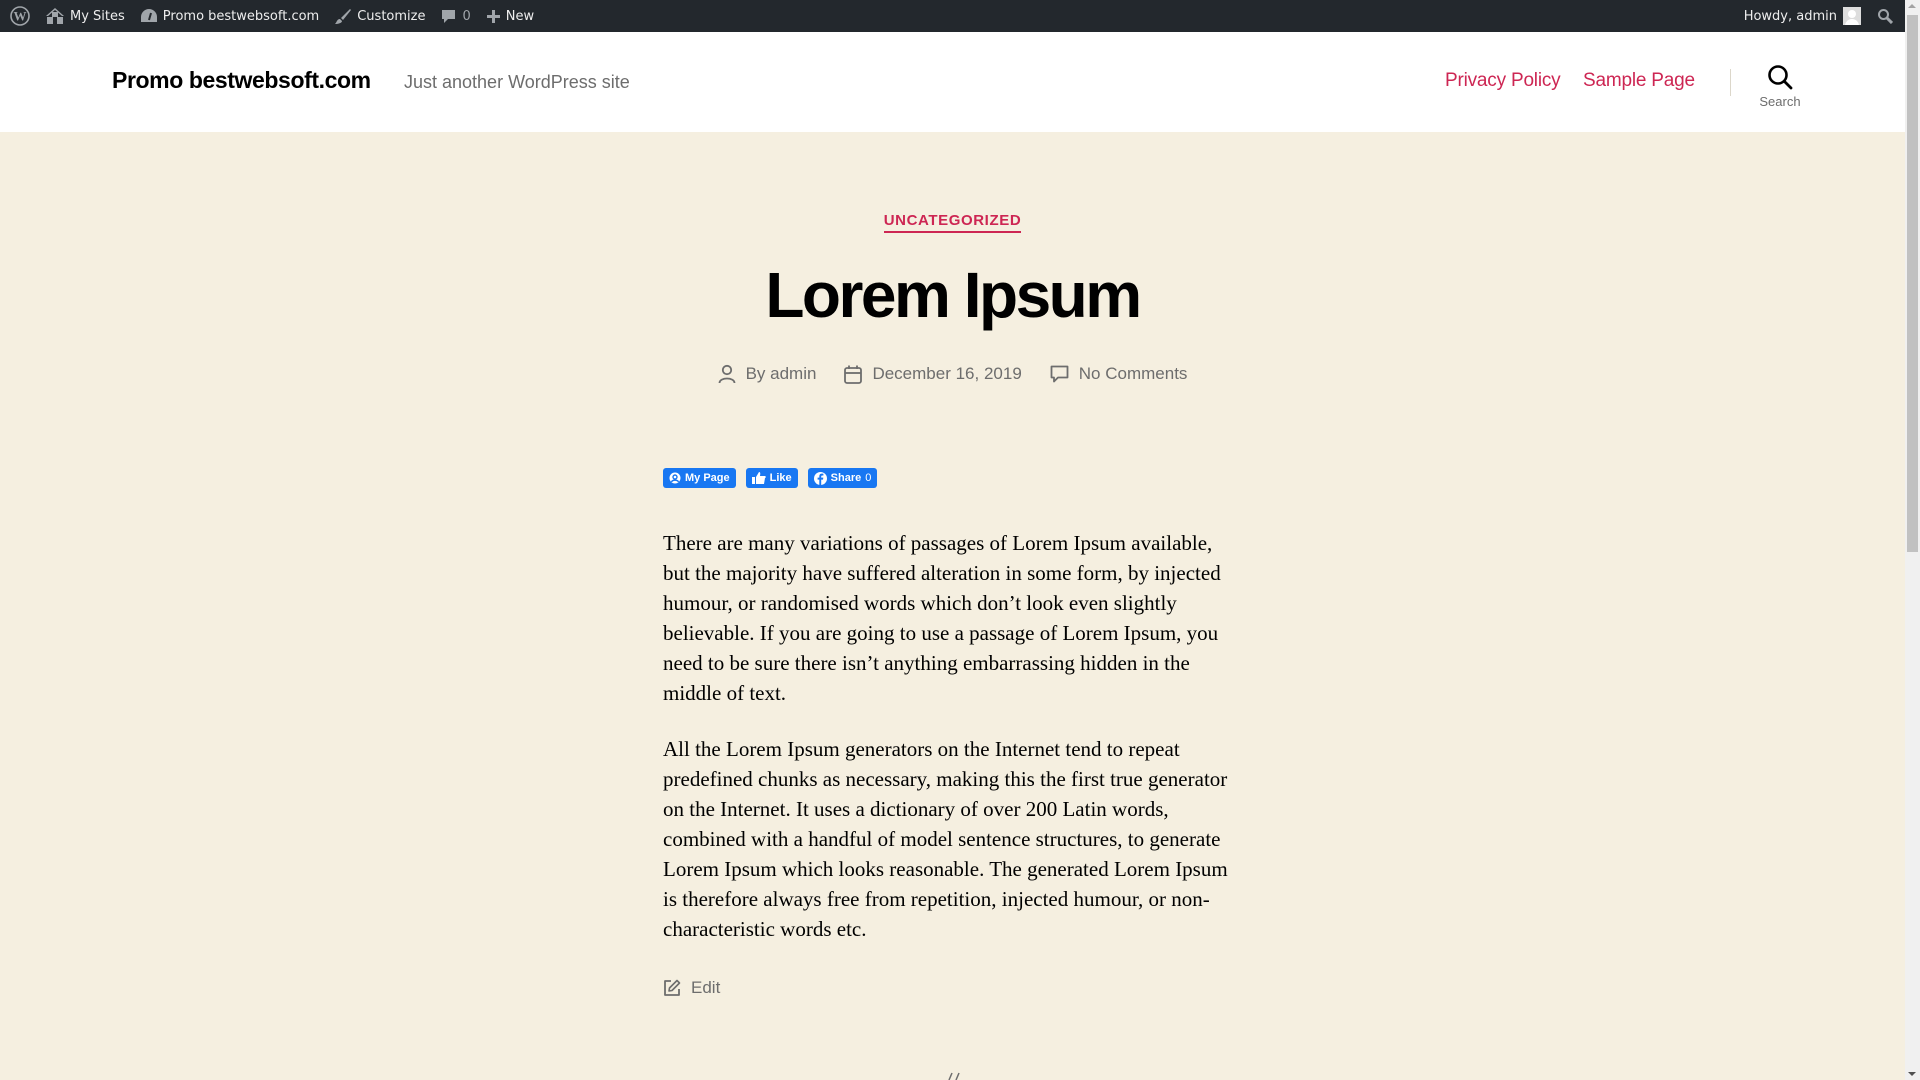  Describe the element at coordinates (780, 478) in the screenshot. I see `like-label: Like` at that location.